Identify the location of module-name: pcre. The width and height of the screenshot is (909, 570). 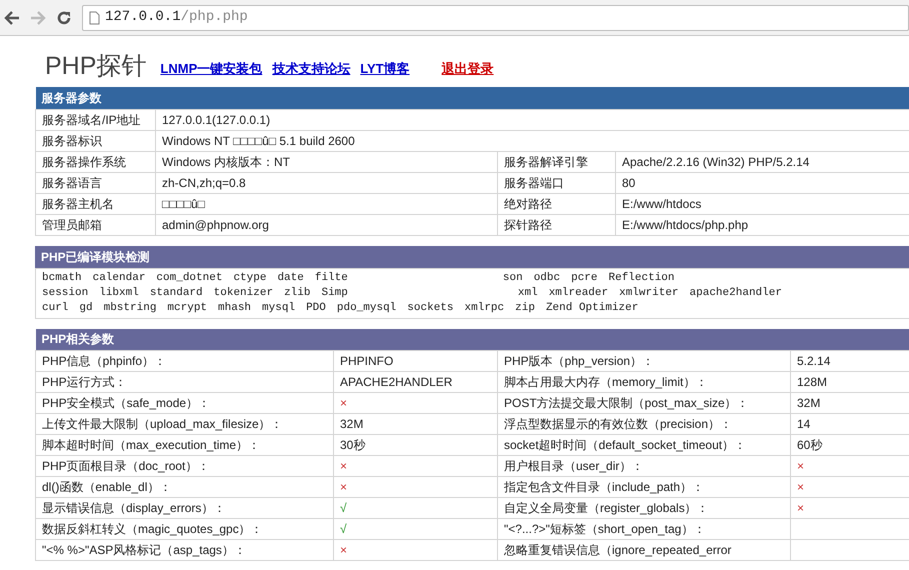
(584, 278).